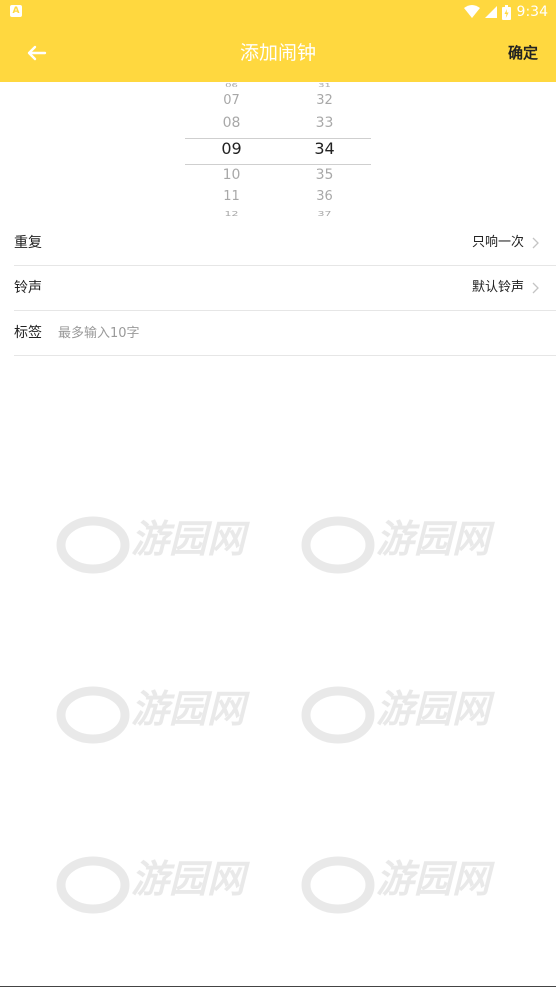 The image size is (556, 989). I want to click on selected-hour: 09, so click(231, 148).